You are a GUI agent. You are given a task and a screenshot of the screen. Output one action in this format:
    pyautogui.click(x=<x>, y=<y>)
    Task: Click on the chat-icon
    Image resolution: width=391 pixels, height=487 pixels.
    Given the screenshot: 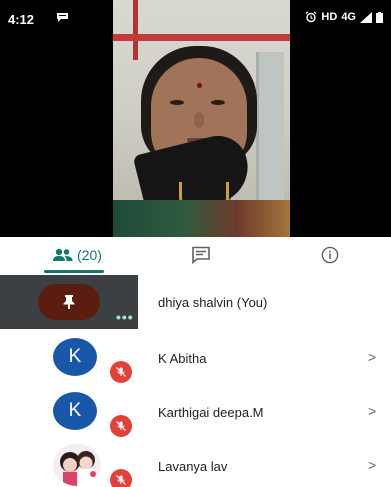 What is the action you would take?
    pyautogui.click(x=201, y=255)
    